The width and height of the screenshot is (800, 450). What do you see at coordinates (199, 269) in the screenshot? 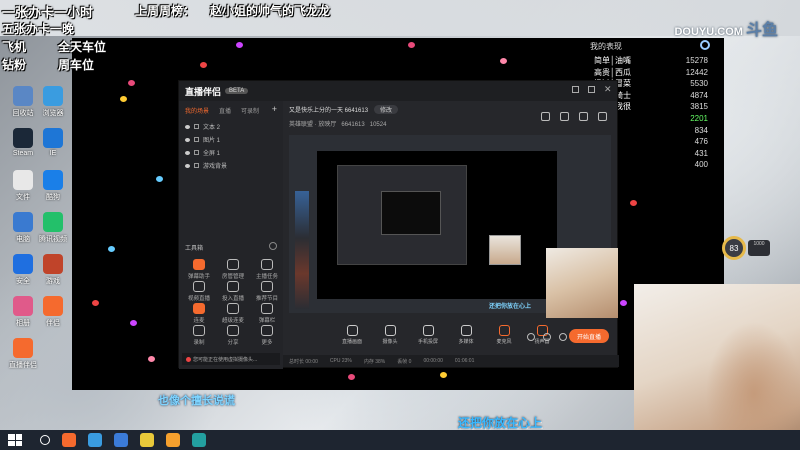
I see `toolbox-item: 弹幕助手` at bounding box center [199, 269].